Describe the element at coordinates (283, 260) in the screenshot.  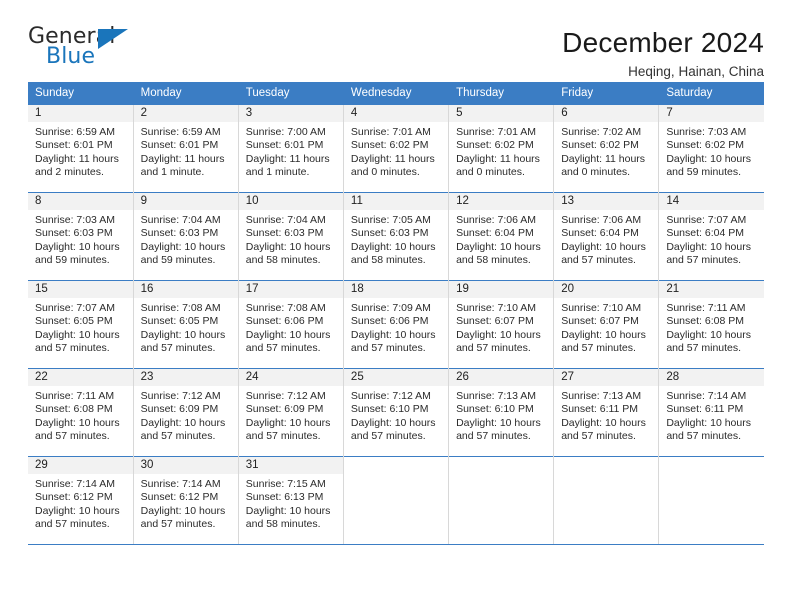
I see `daylight-text-line2: and 58 minutes.` at that location.